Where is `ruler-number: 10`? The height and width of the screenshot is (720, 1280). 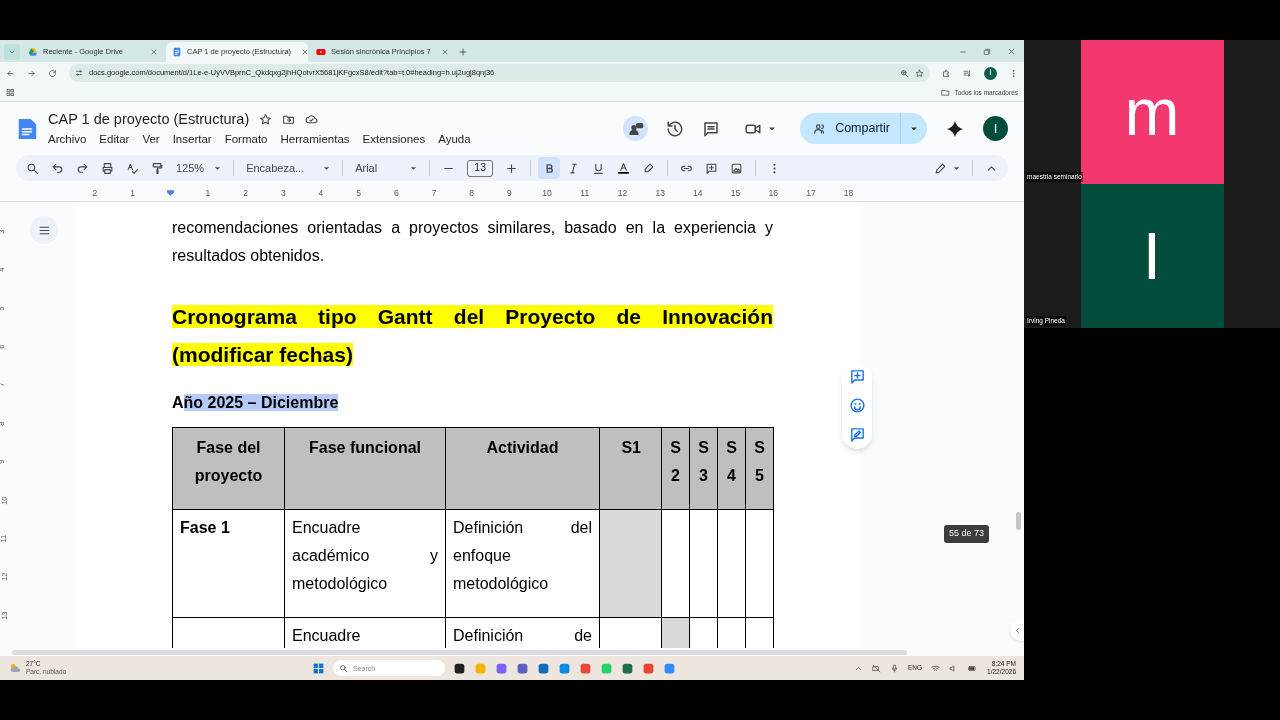
ruler-number: 10 is located at coordinates (547, 193).